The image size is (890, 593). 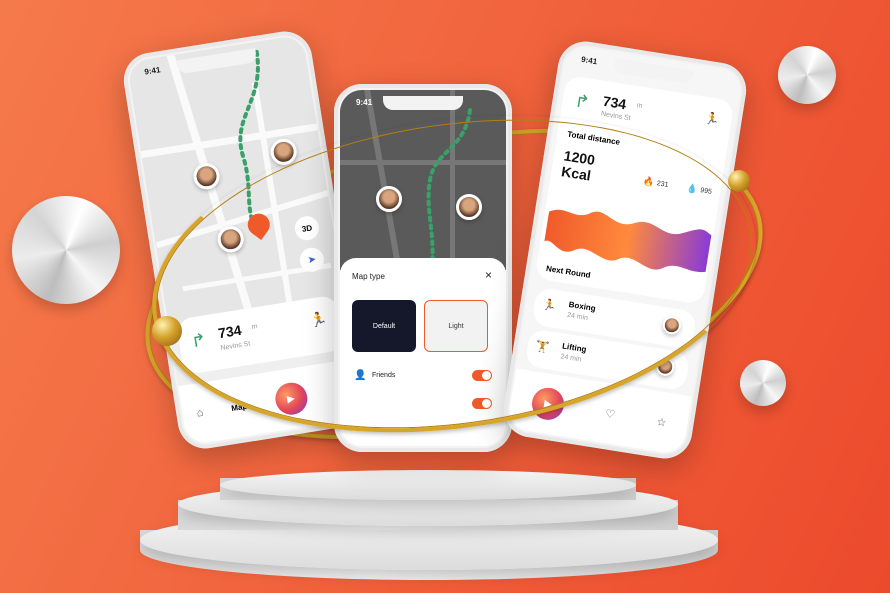 What do you see at coordinates (610, 414) in the screenshot?
I see `heart-icon: ♡` at bounding box center [610, 414].